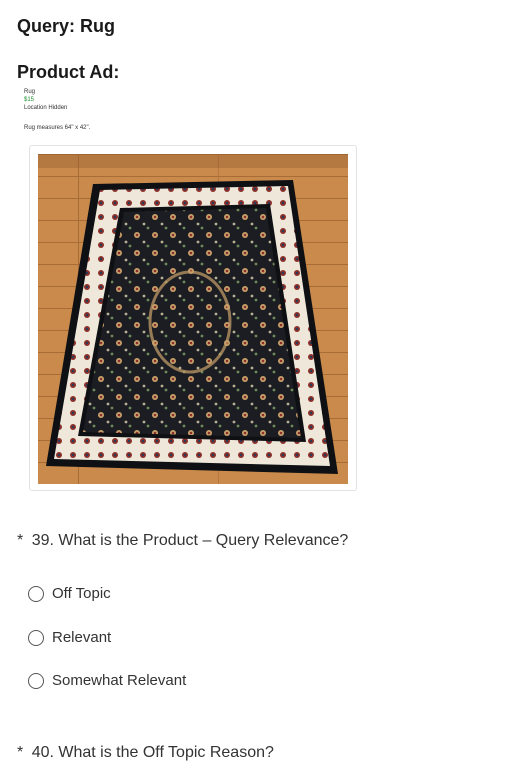 The width and height of the screenshot is (522, 777). What do you see at coordinates (66, 26) in the screenshot?
I see `query-title: Query: Rug` at bounding box center [66, 26].